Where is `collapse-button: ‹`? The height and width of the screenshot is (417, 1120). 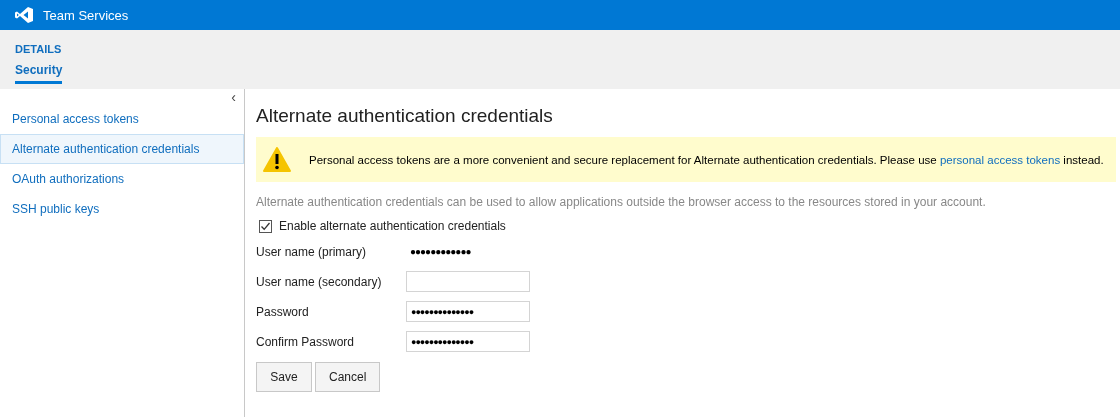
collapse-button: ‹ is located at coordinates (233, 96).